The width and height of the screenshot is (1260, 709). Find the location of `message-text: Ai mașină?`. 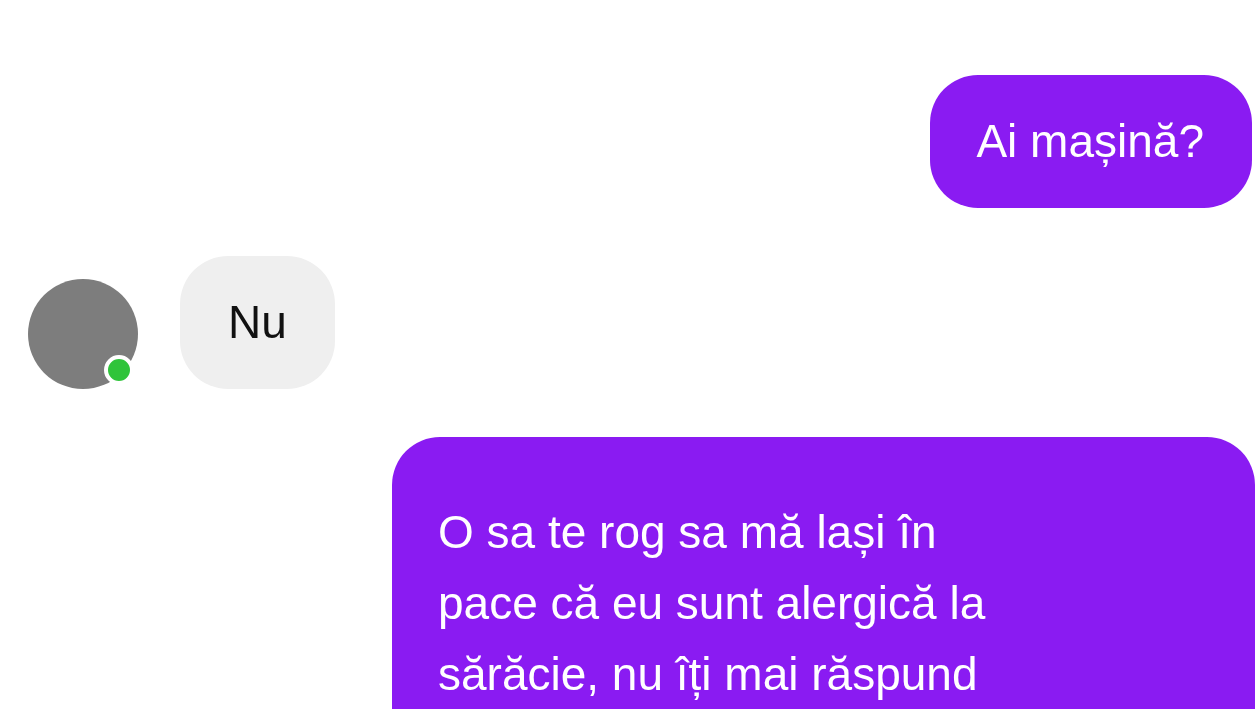

message-text: Ai mașină? is located at coordinates (1090, 141).